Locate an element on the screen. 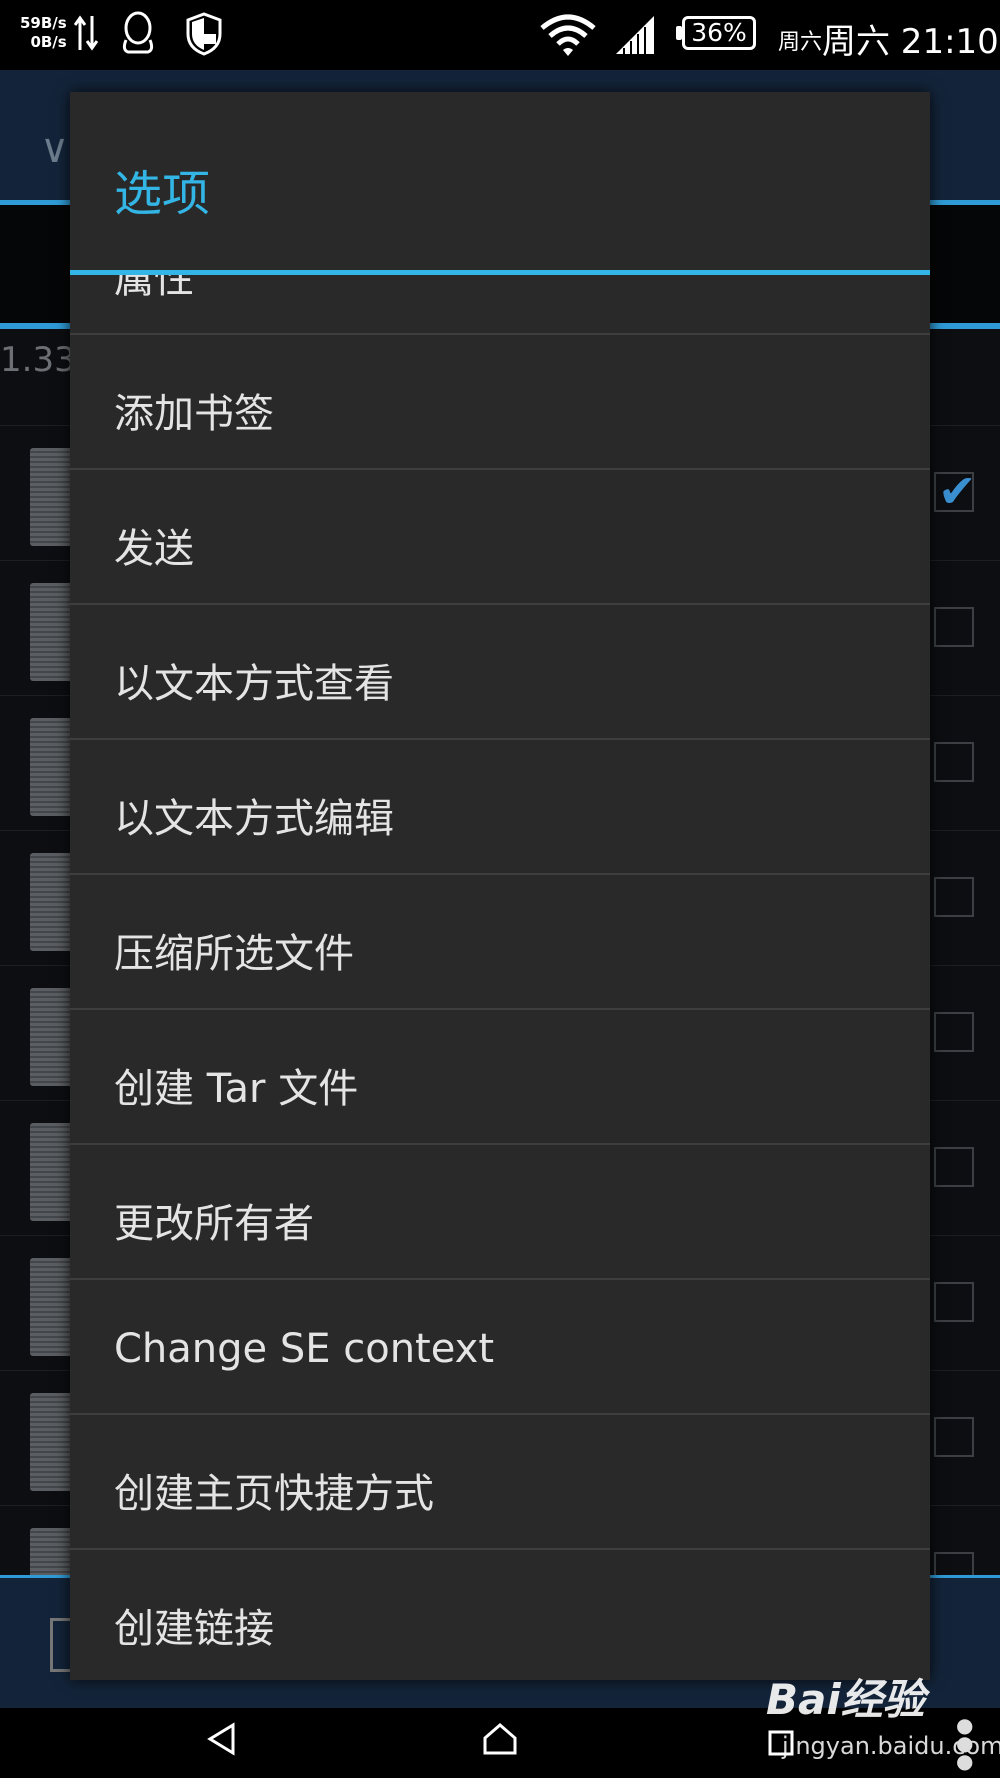  shield-icon is located at coordinates (204, 34).